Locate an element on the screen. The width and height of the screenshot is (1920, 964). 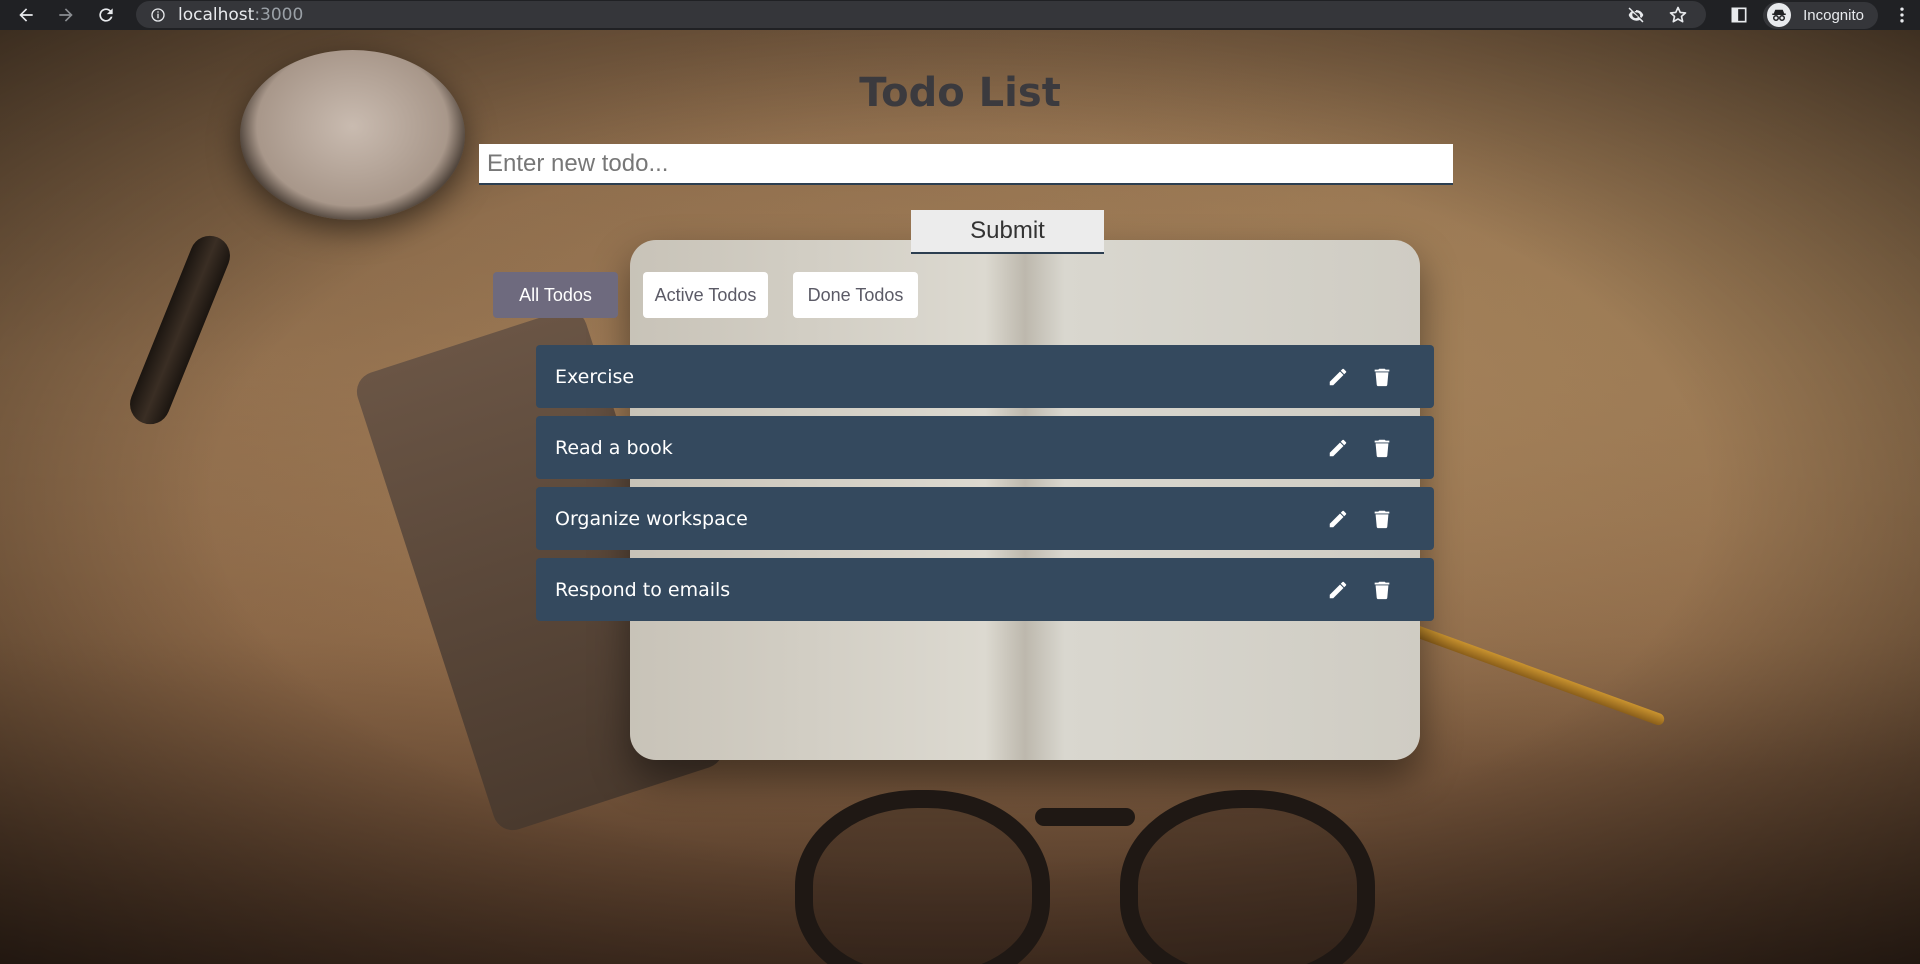
reload-icon is located at coordinates (106, 15).